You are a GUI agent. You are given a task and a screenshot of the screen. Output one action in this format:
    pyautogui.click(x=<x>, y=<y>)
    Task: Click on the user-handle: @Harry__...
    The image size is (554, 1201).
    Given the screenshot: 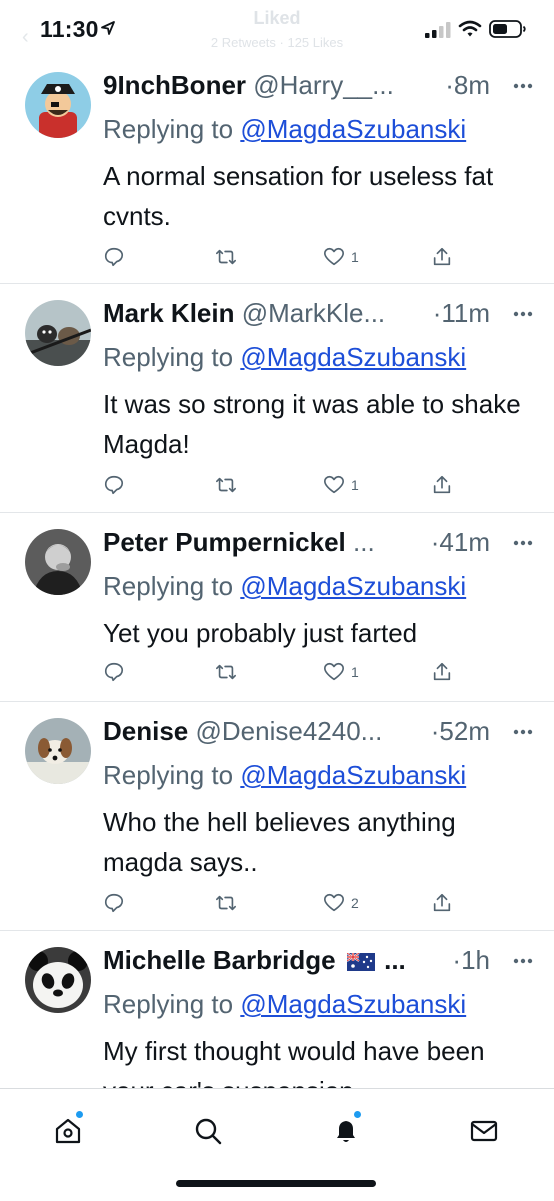 What is the action you would take?
    pyautogui.click(x=323, y=85)
    